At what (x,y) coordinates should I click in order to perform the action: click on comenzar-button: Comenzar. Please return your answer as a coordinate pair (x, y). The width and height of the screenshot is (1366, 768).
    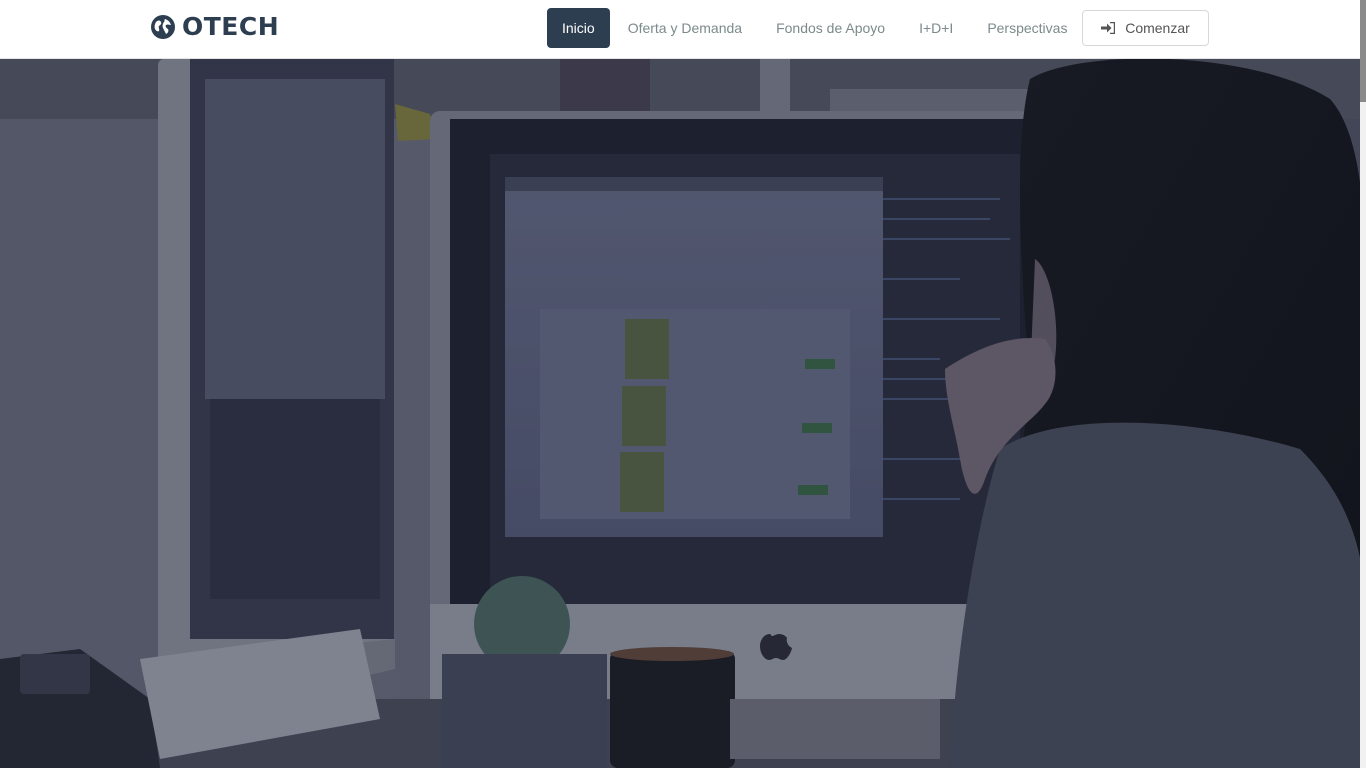
    Looking at the image, I should click on (1145, 28).